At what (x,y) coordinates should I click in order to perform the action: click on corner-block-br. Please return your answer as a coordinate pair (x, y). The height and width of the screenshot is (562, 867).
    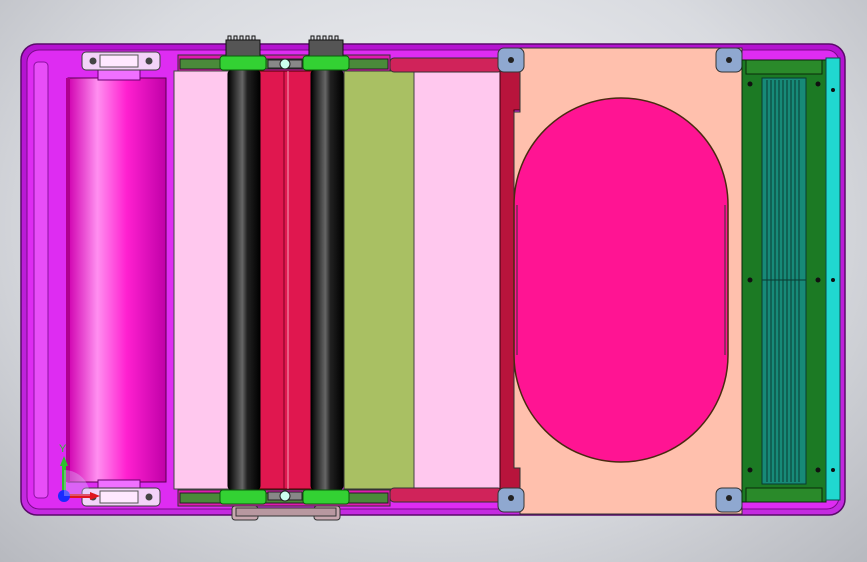
    Looking at the image, I should click on (729, 500).